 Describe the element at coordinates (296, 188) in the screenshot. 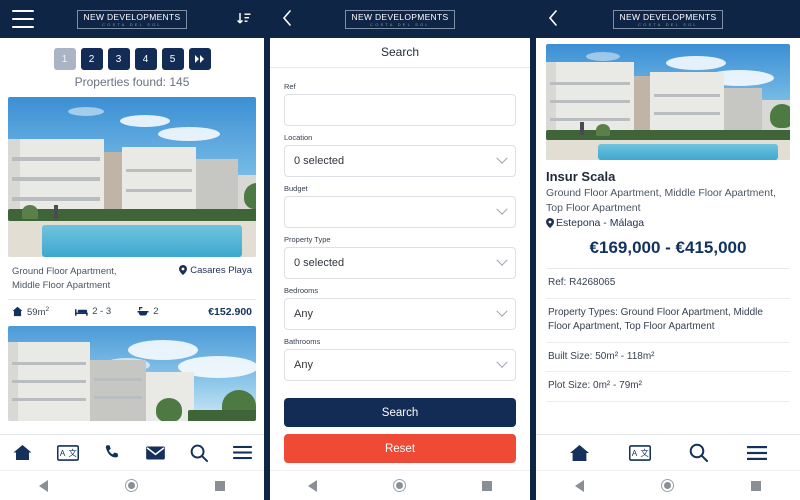

I see `field-budget-label: Budget` at that location.